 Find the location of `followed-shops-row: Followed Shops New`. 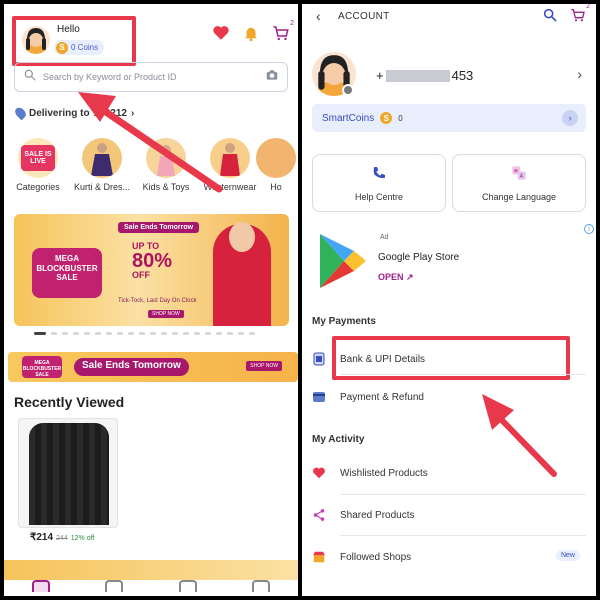

followed-shops-row: Followed Shops New is located at coordinates (449, 557).